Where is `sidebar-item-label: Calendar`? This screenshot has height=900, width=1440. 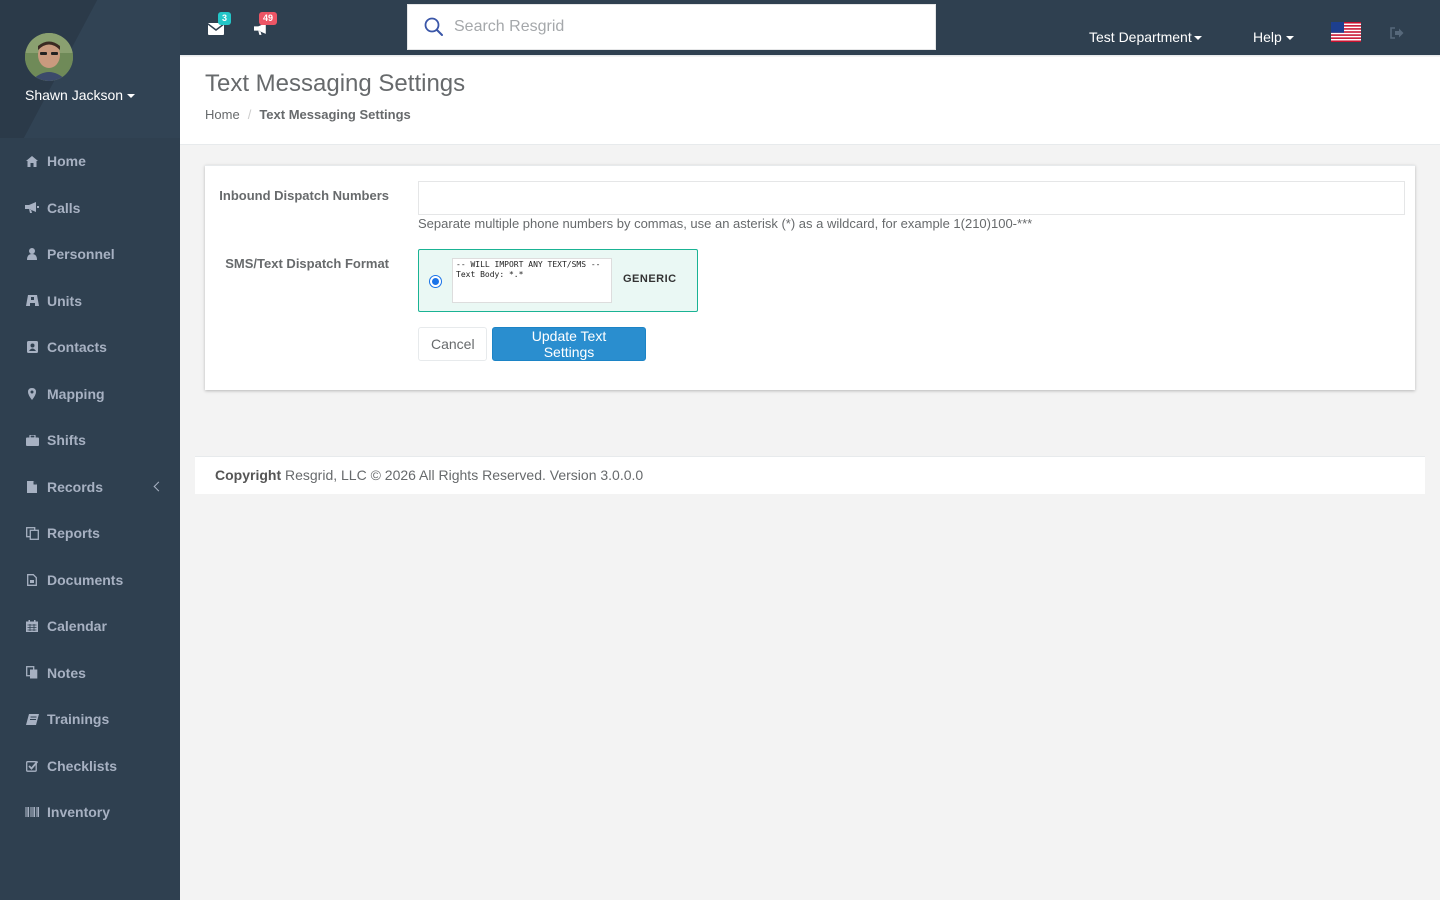
sidebar-item-label: Calendar is located at coordinates (77, 626).